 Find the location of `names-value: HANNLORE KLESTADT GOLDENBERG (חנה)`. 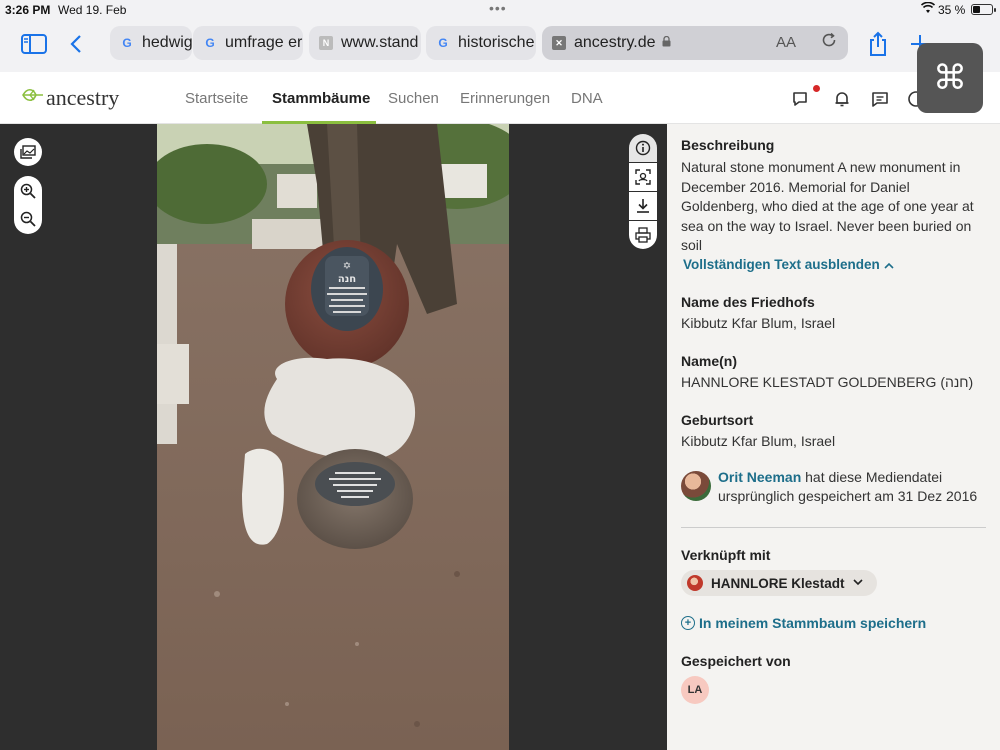

names-value: HANNLORE KLESTADT GOLDENBERG (חנה) is located at coordinates (827, 382).